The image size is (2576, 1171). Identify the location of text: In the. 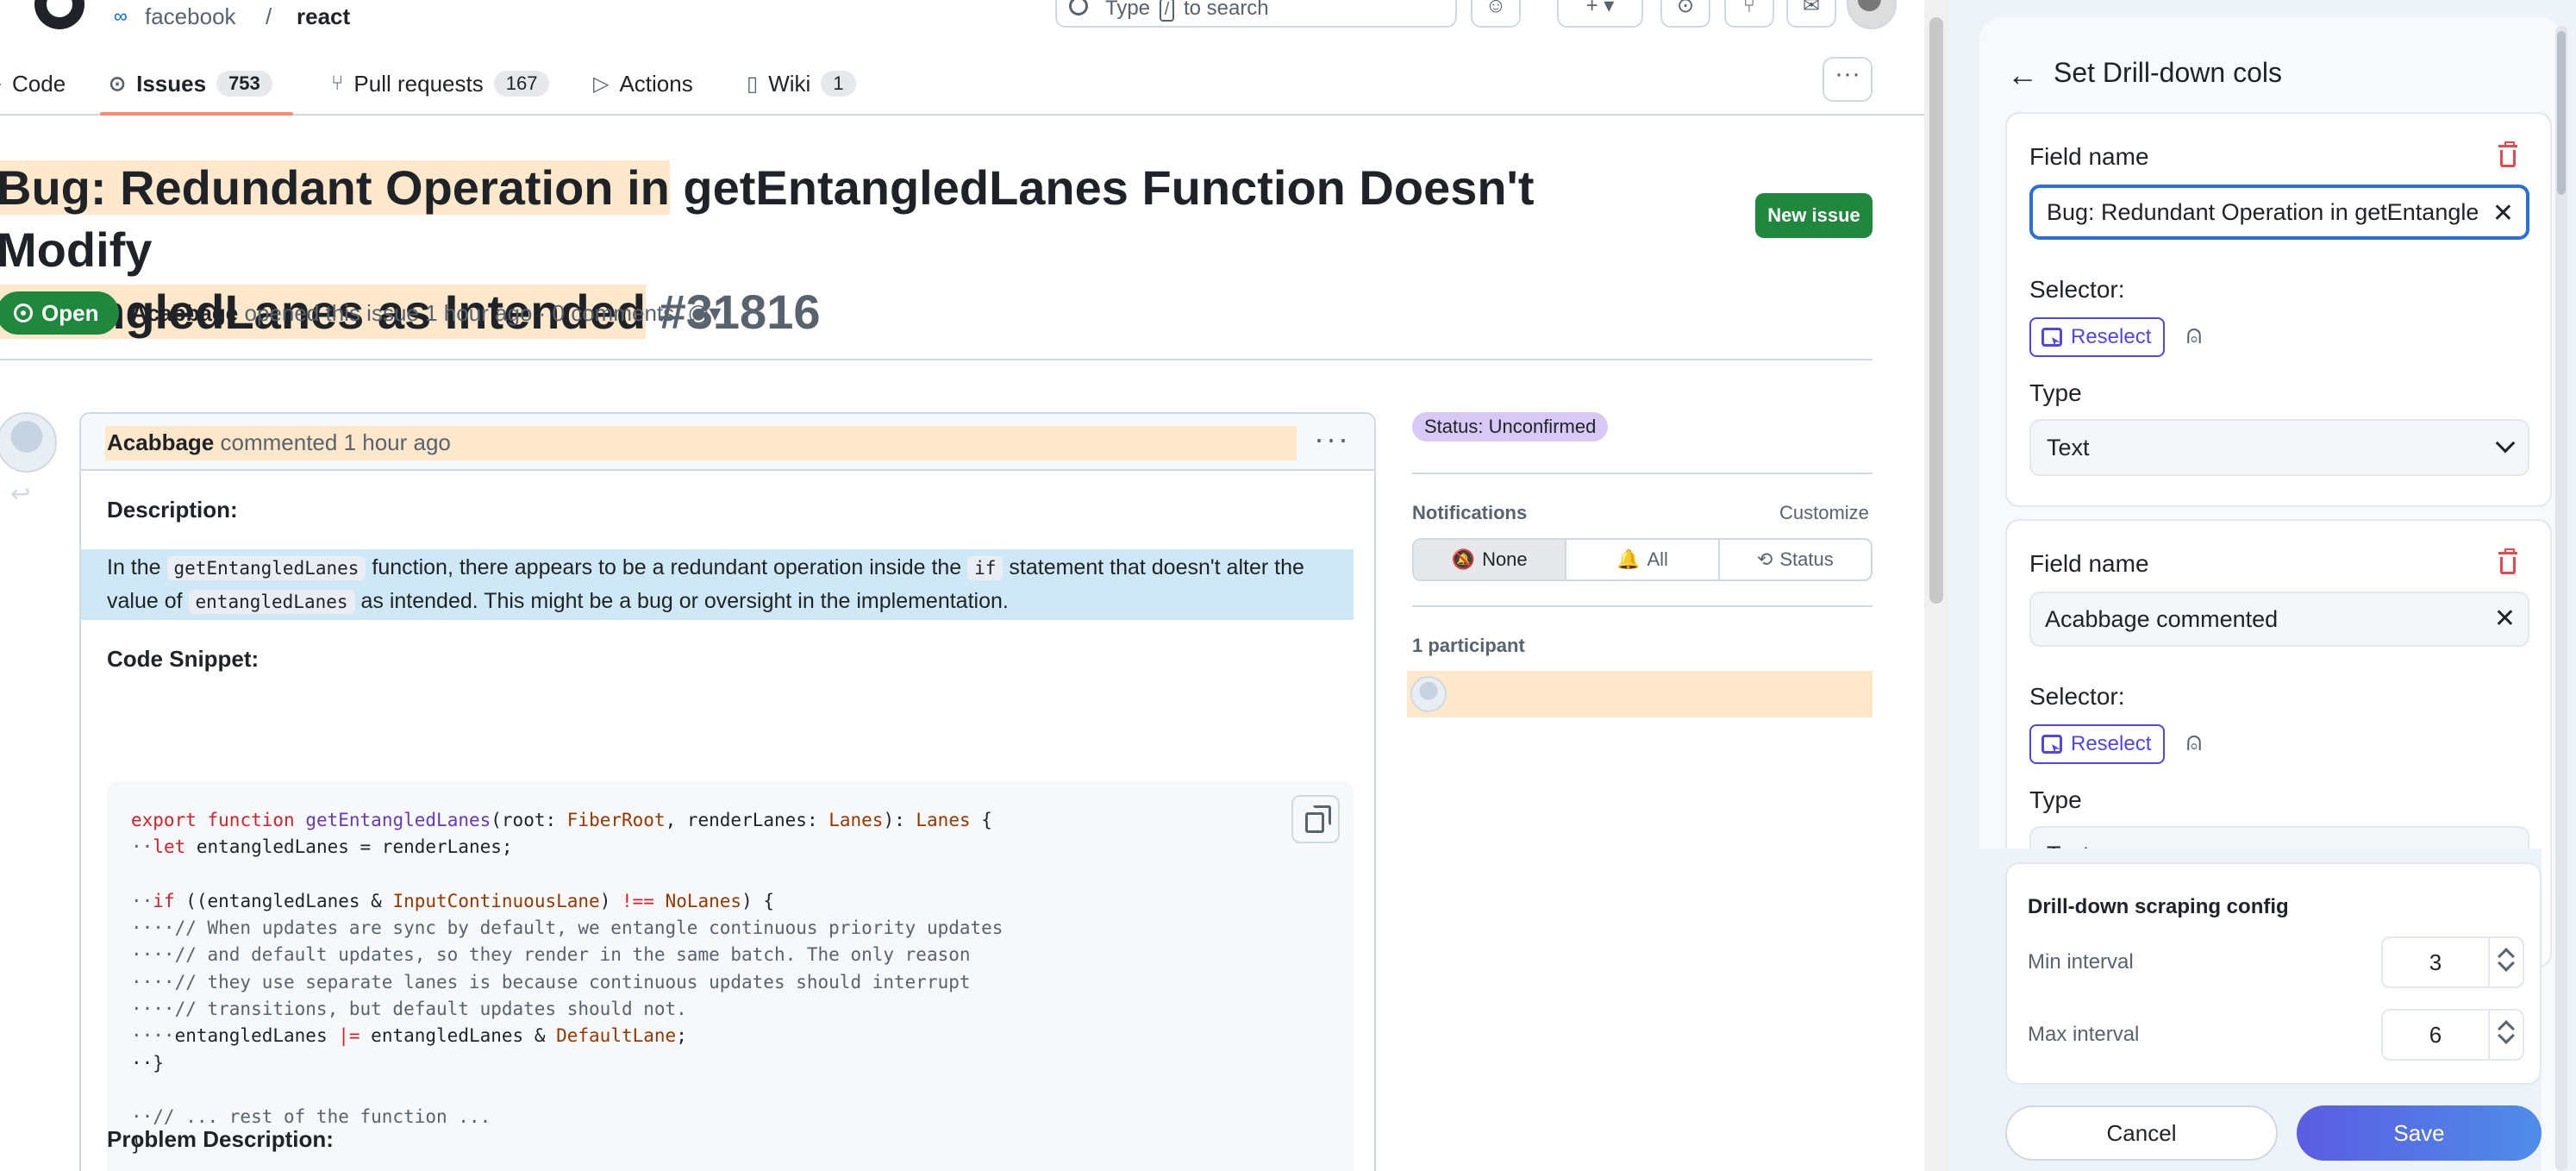
(137, 567).